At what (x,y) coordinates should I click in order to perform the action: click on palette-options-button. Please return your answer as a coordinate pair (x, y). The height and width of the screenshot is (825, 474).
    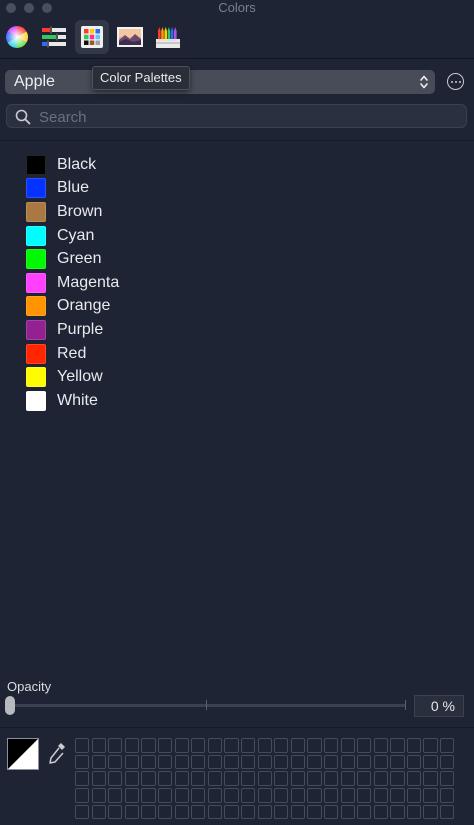
    Looking at the image, I should click on (455, 81).